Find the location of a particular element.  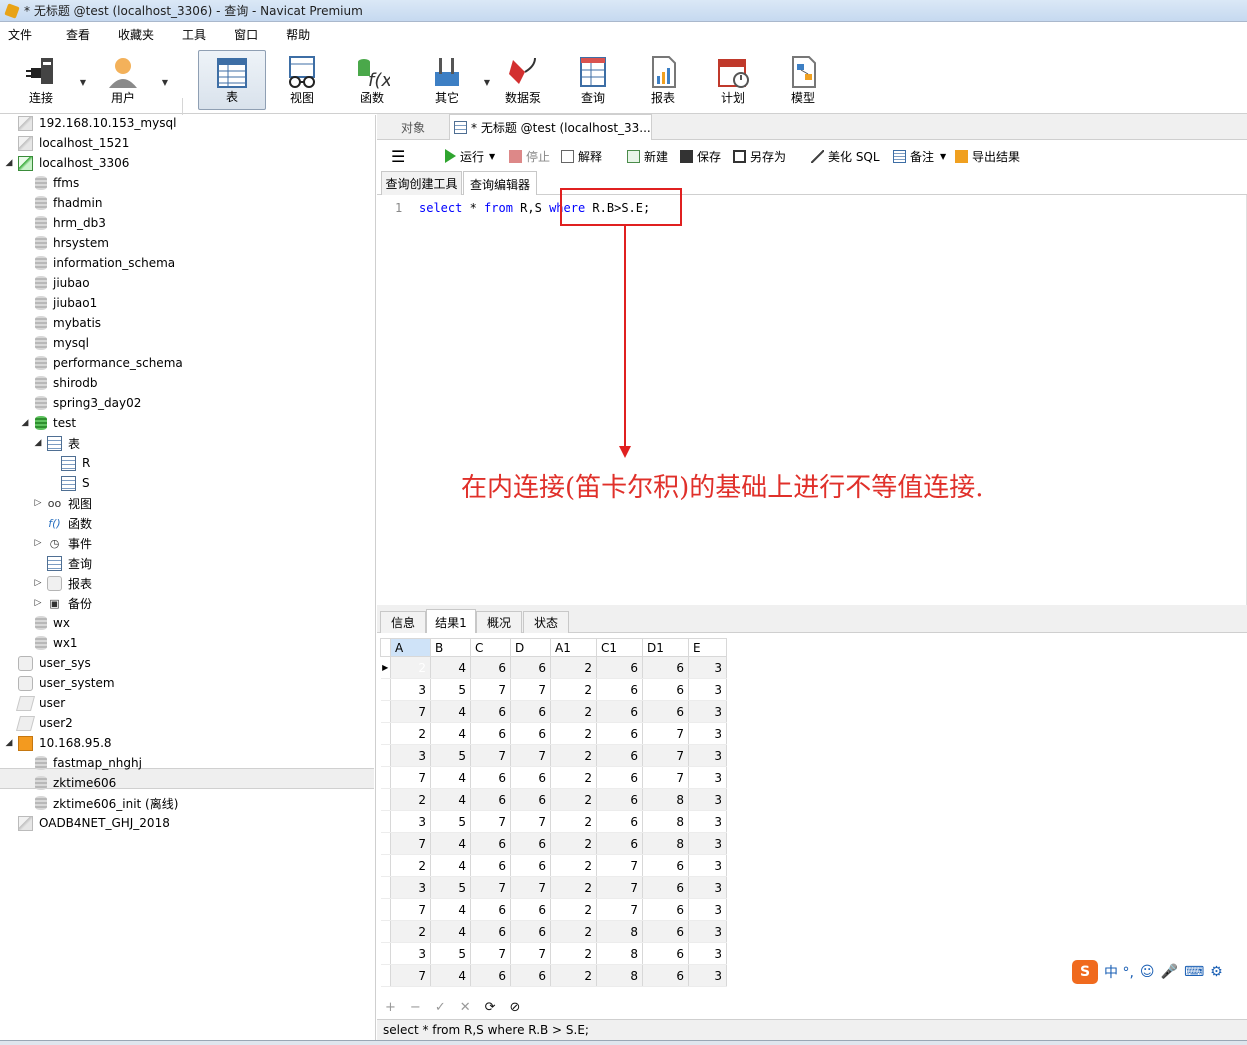

stop-icon: ⊘ is located at coordinates (515, 1007).